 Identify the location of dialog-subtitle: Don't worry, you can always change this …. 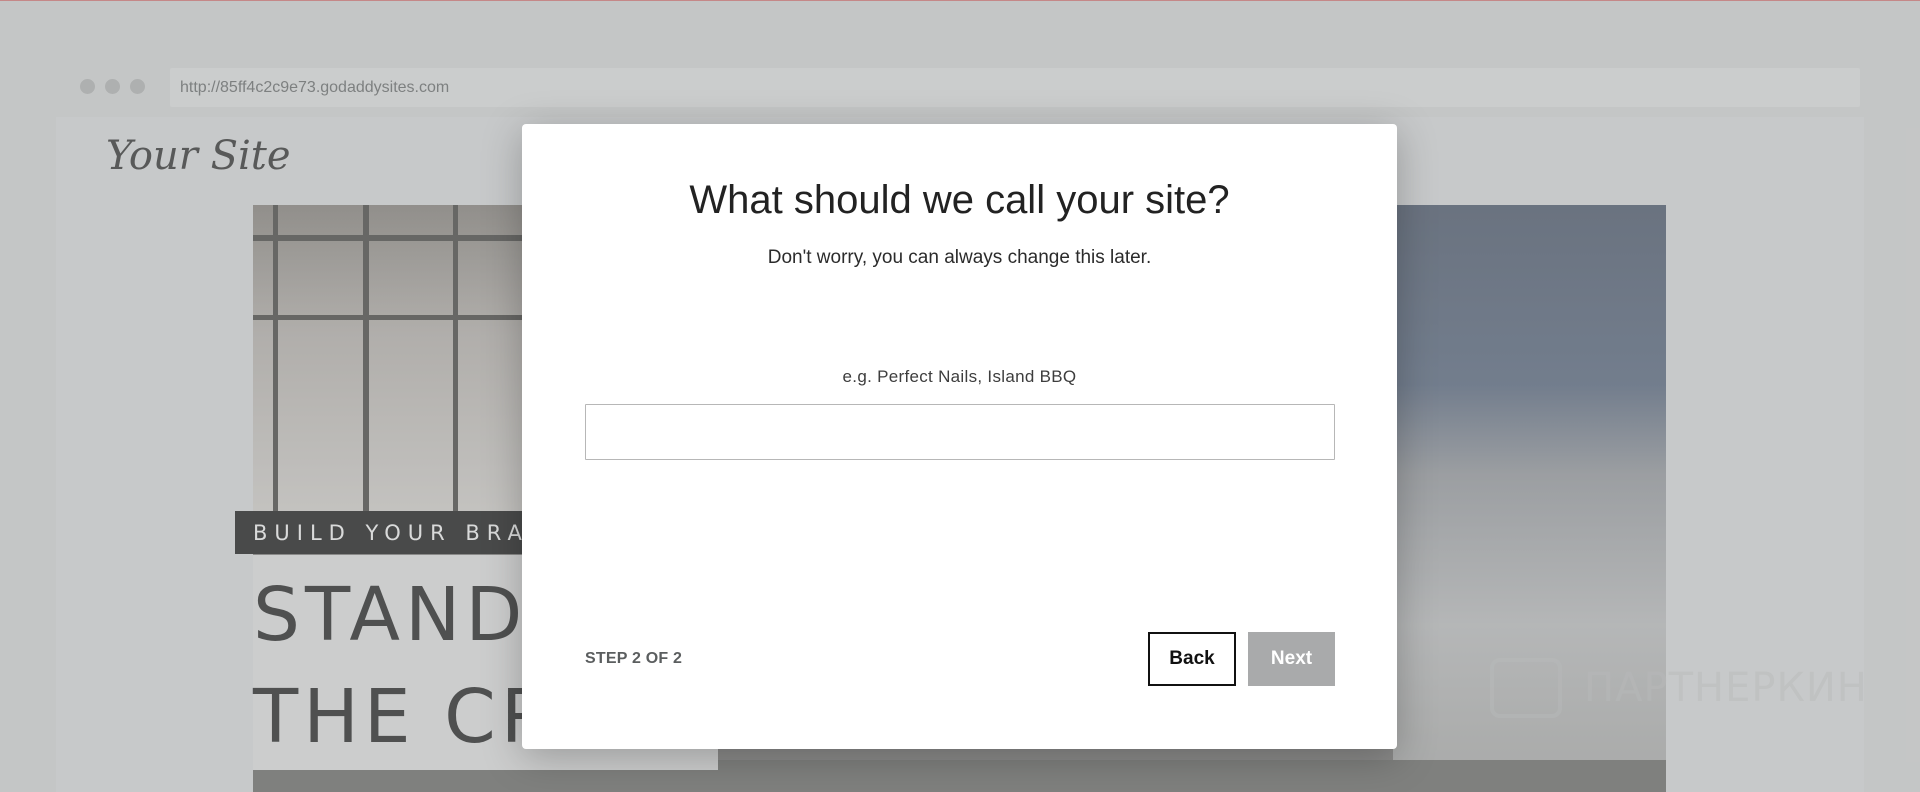
(959, 257).